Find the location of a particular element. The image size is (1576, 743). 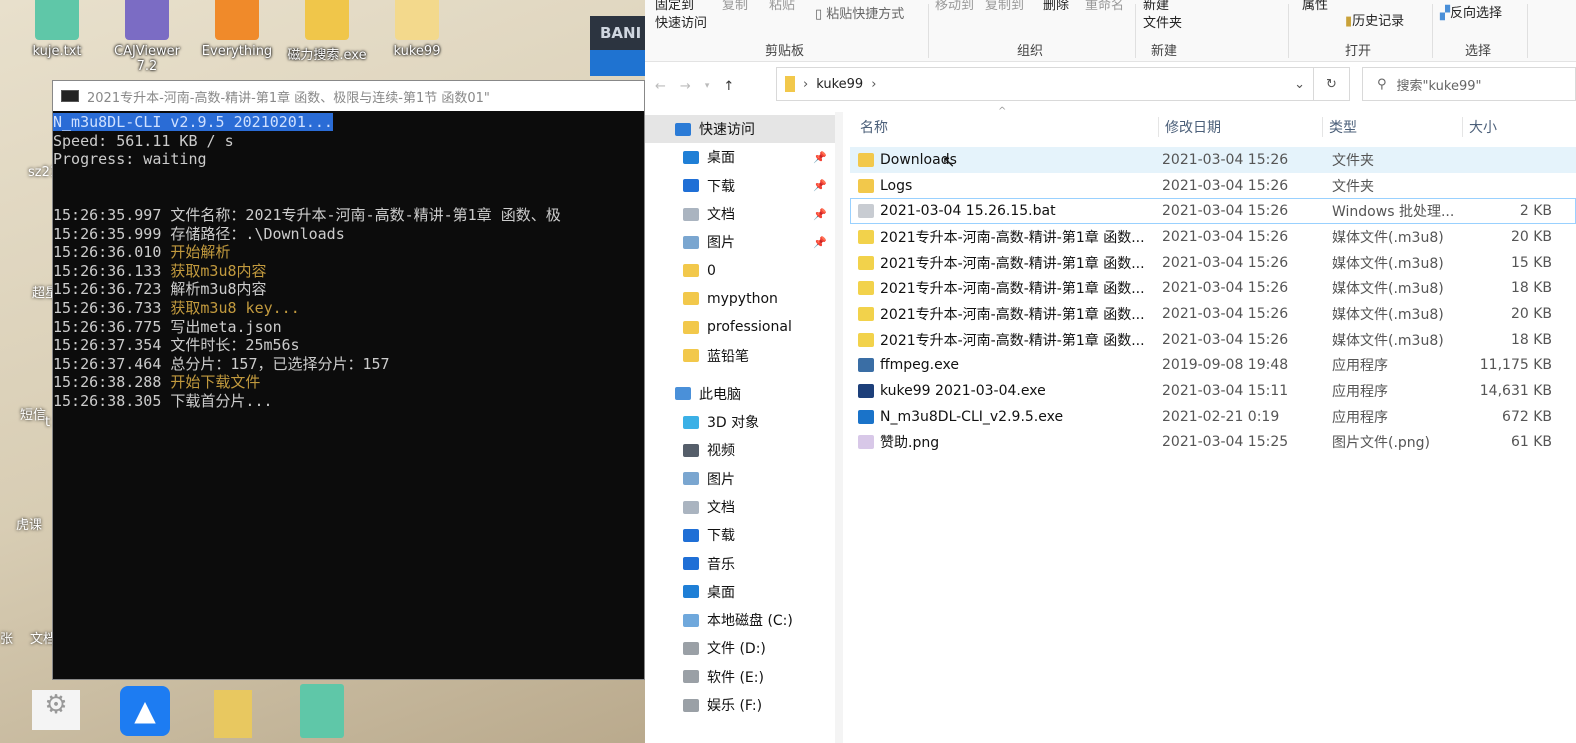

breadcrumb: kuke99 is located at coordinates (839, 84).